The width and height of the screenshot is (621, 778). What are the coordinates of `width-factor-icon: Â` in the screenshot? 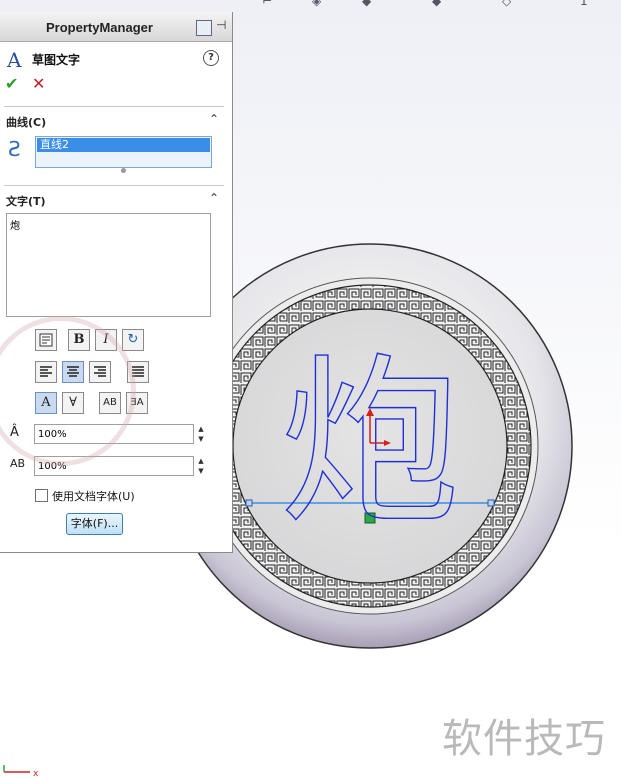 It's located at (14, 432).